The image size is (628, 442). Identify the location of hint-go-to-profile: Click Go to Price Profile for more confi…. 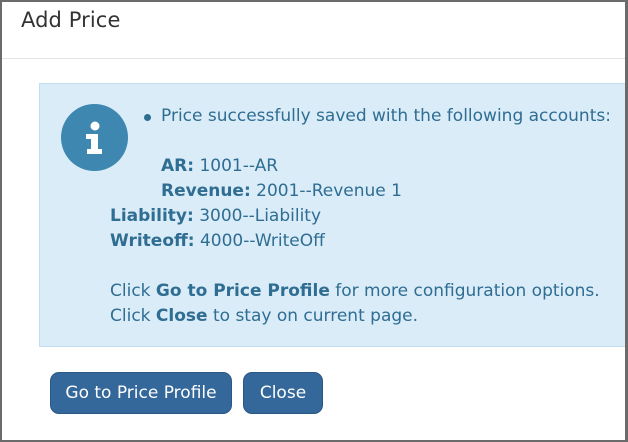
(355, 291).